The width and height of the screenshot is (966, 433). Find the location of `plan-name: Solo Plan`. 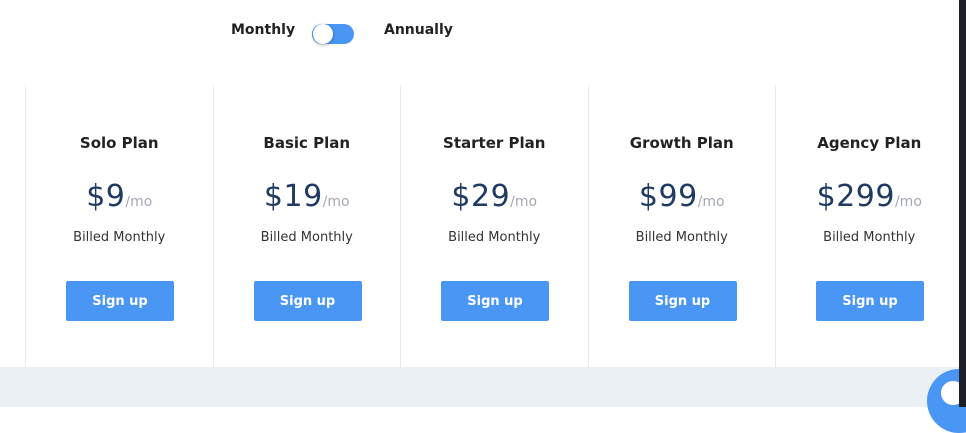

plan-name: Solo Plan is located at coordinates (119, 143).